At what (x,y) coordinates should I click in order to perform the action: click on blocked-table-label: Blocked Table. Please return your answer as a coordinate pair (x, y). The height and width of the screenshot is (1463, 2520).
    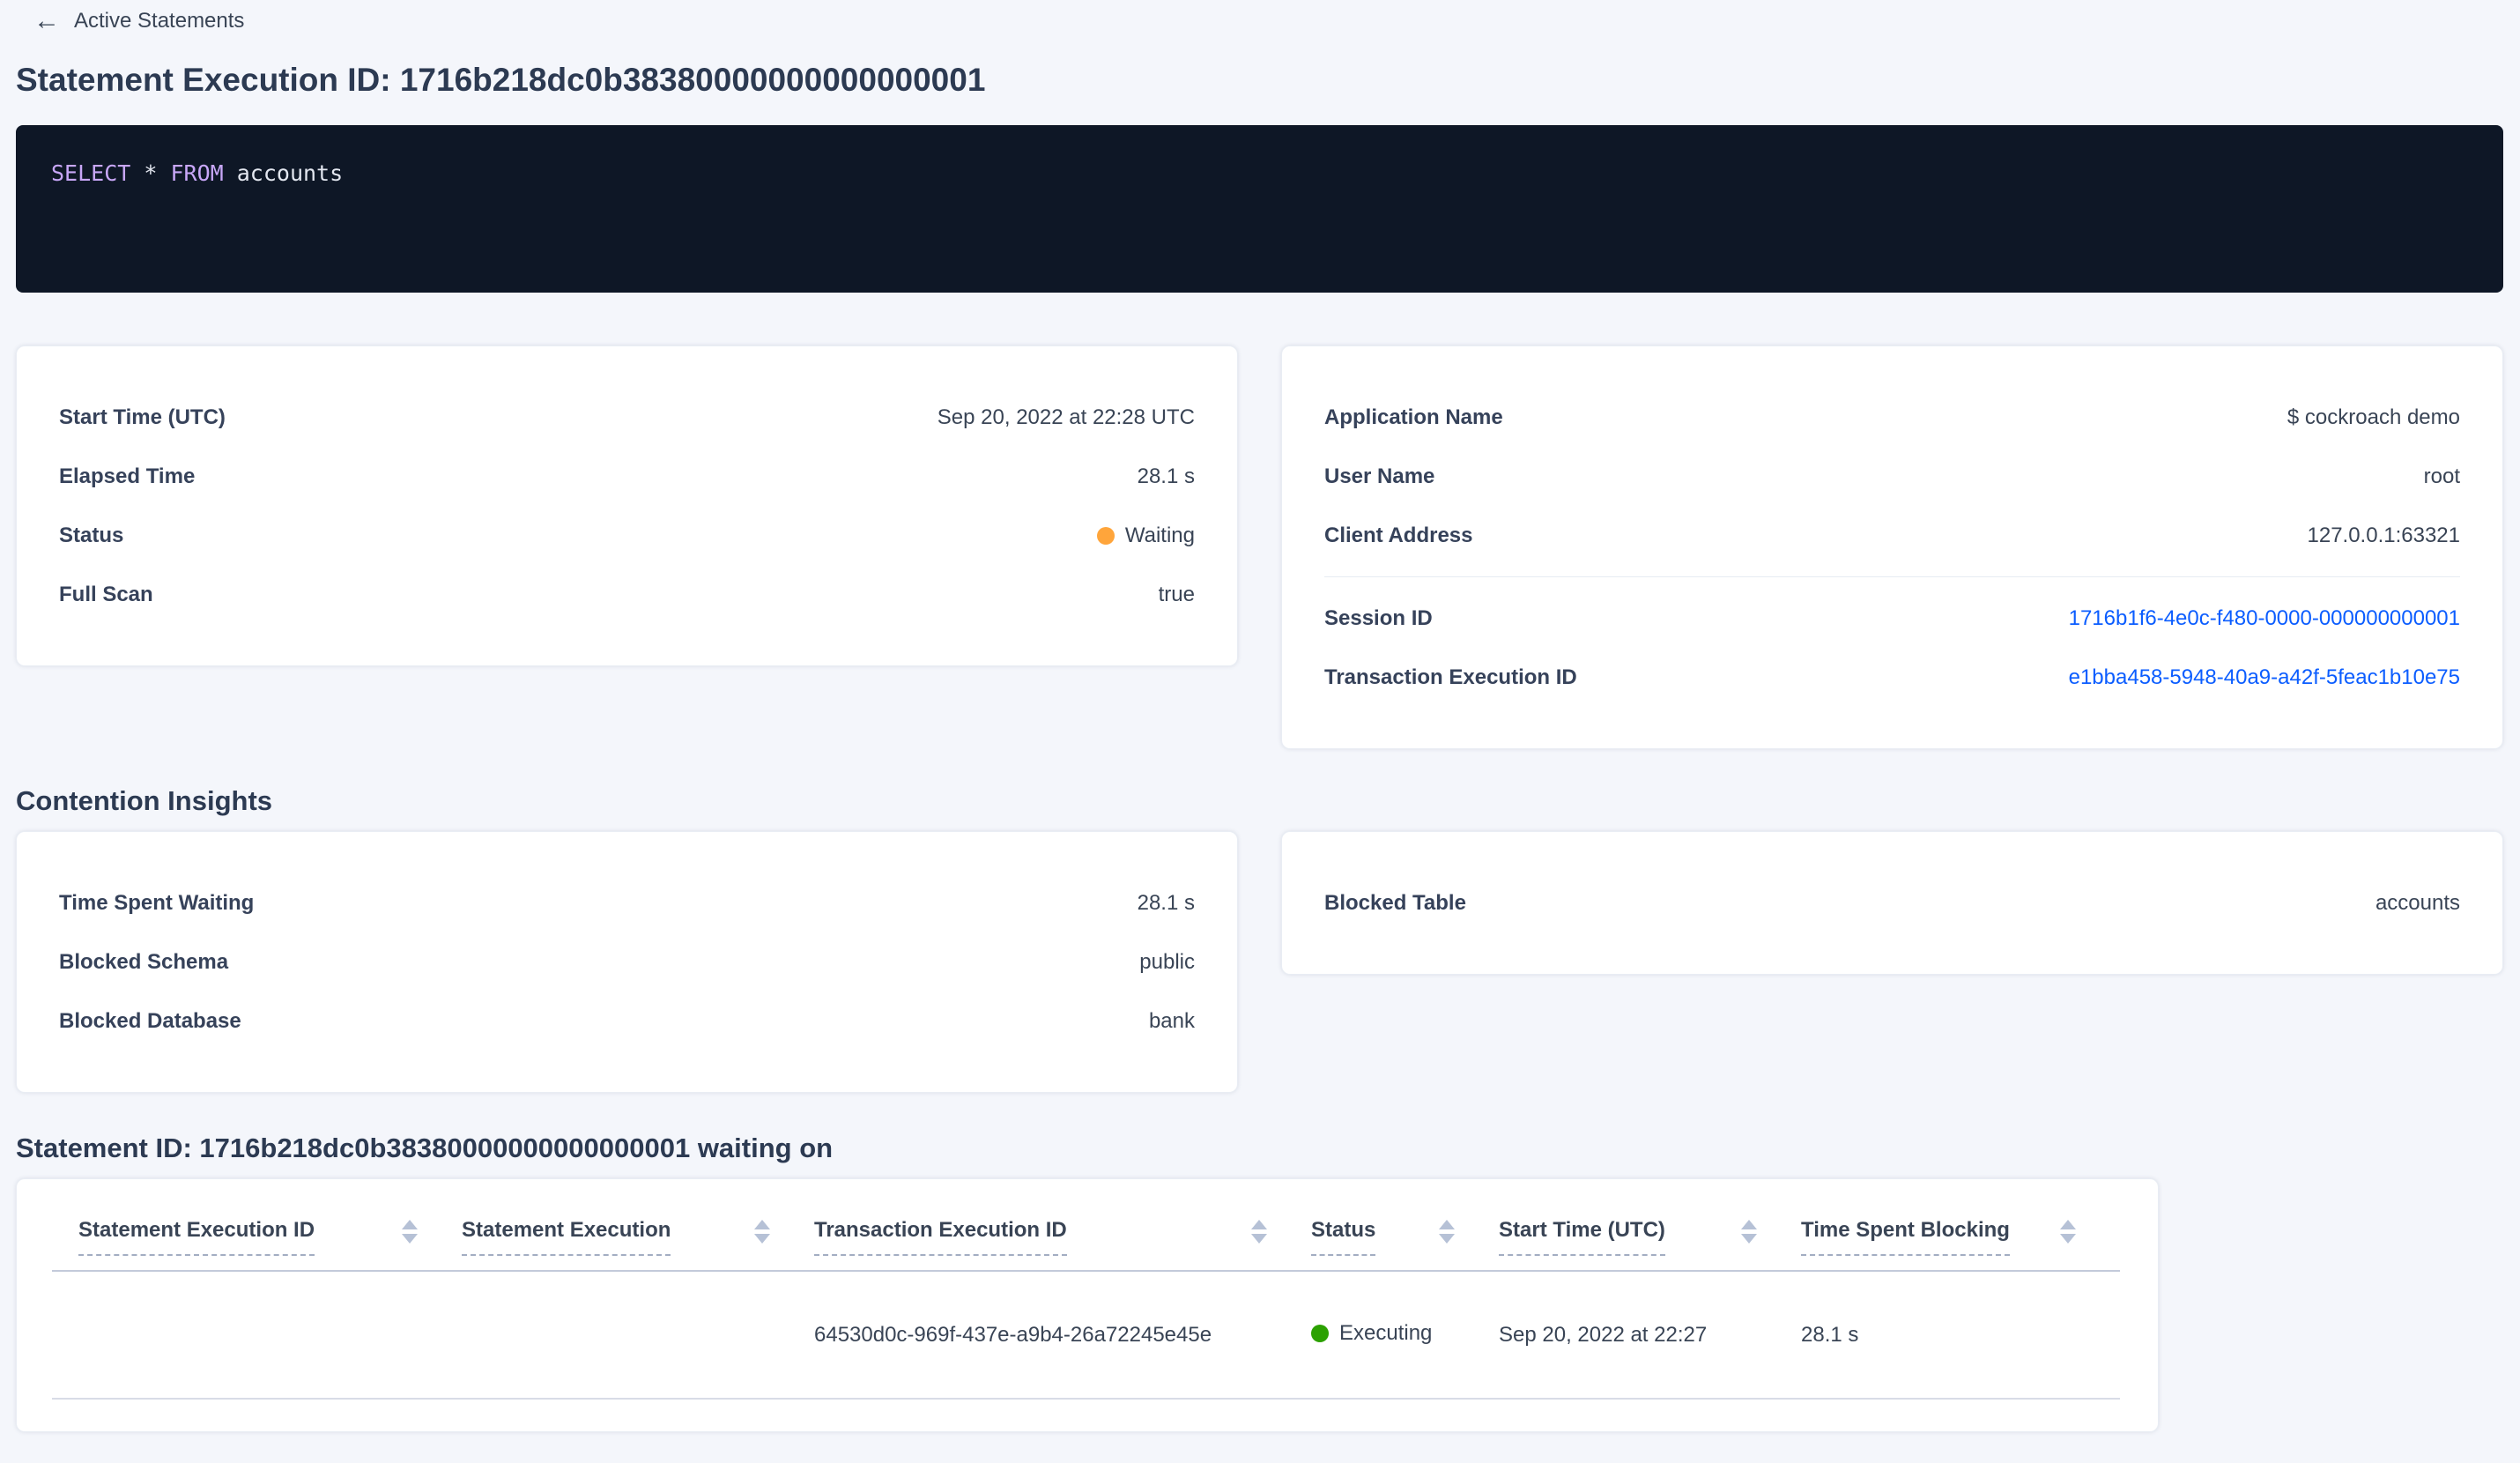
    Looking at the image, I should click on (1395, 902).